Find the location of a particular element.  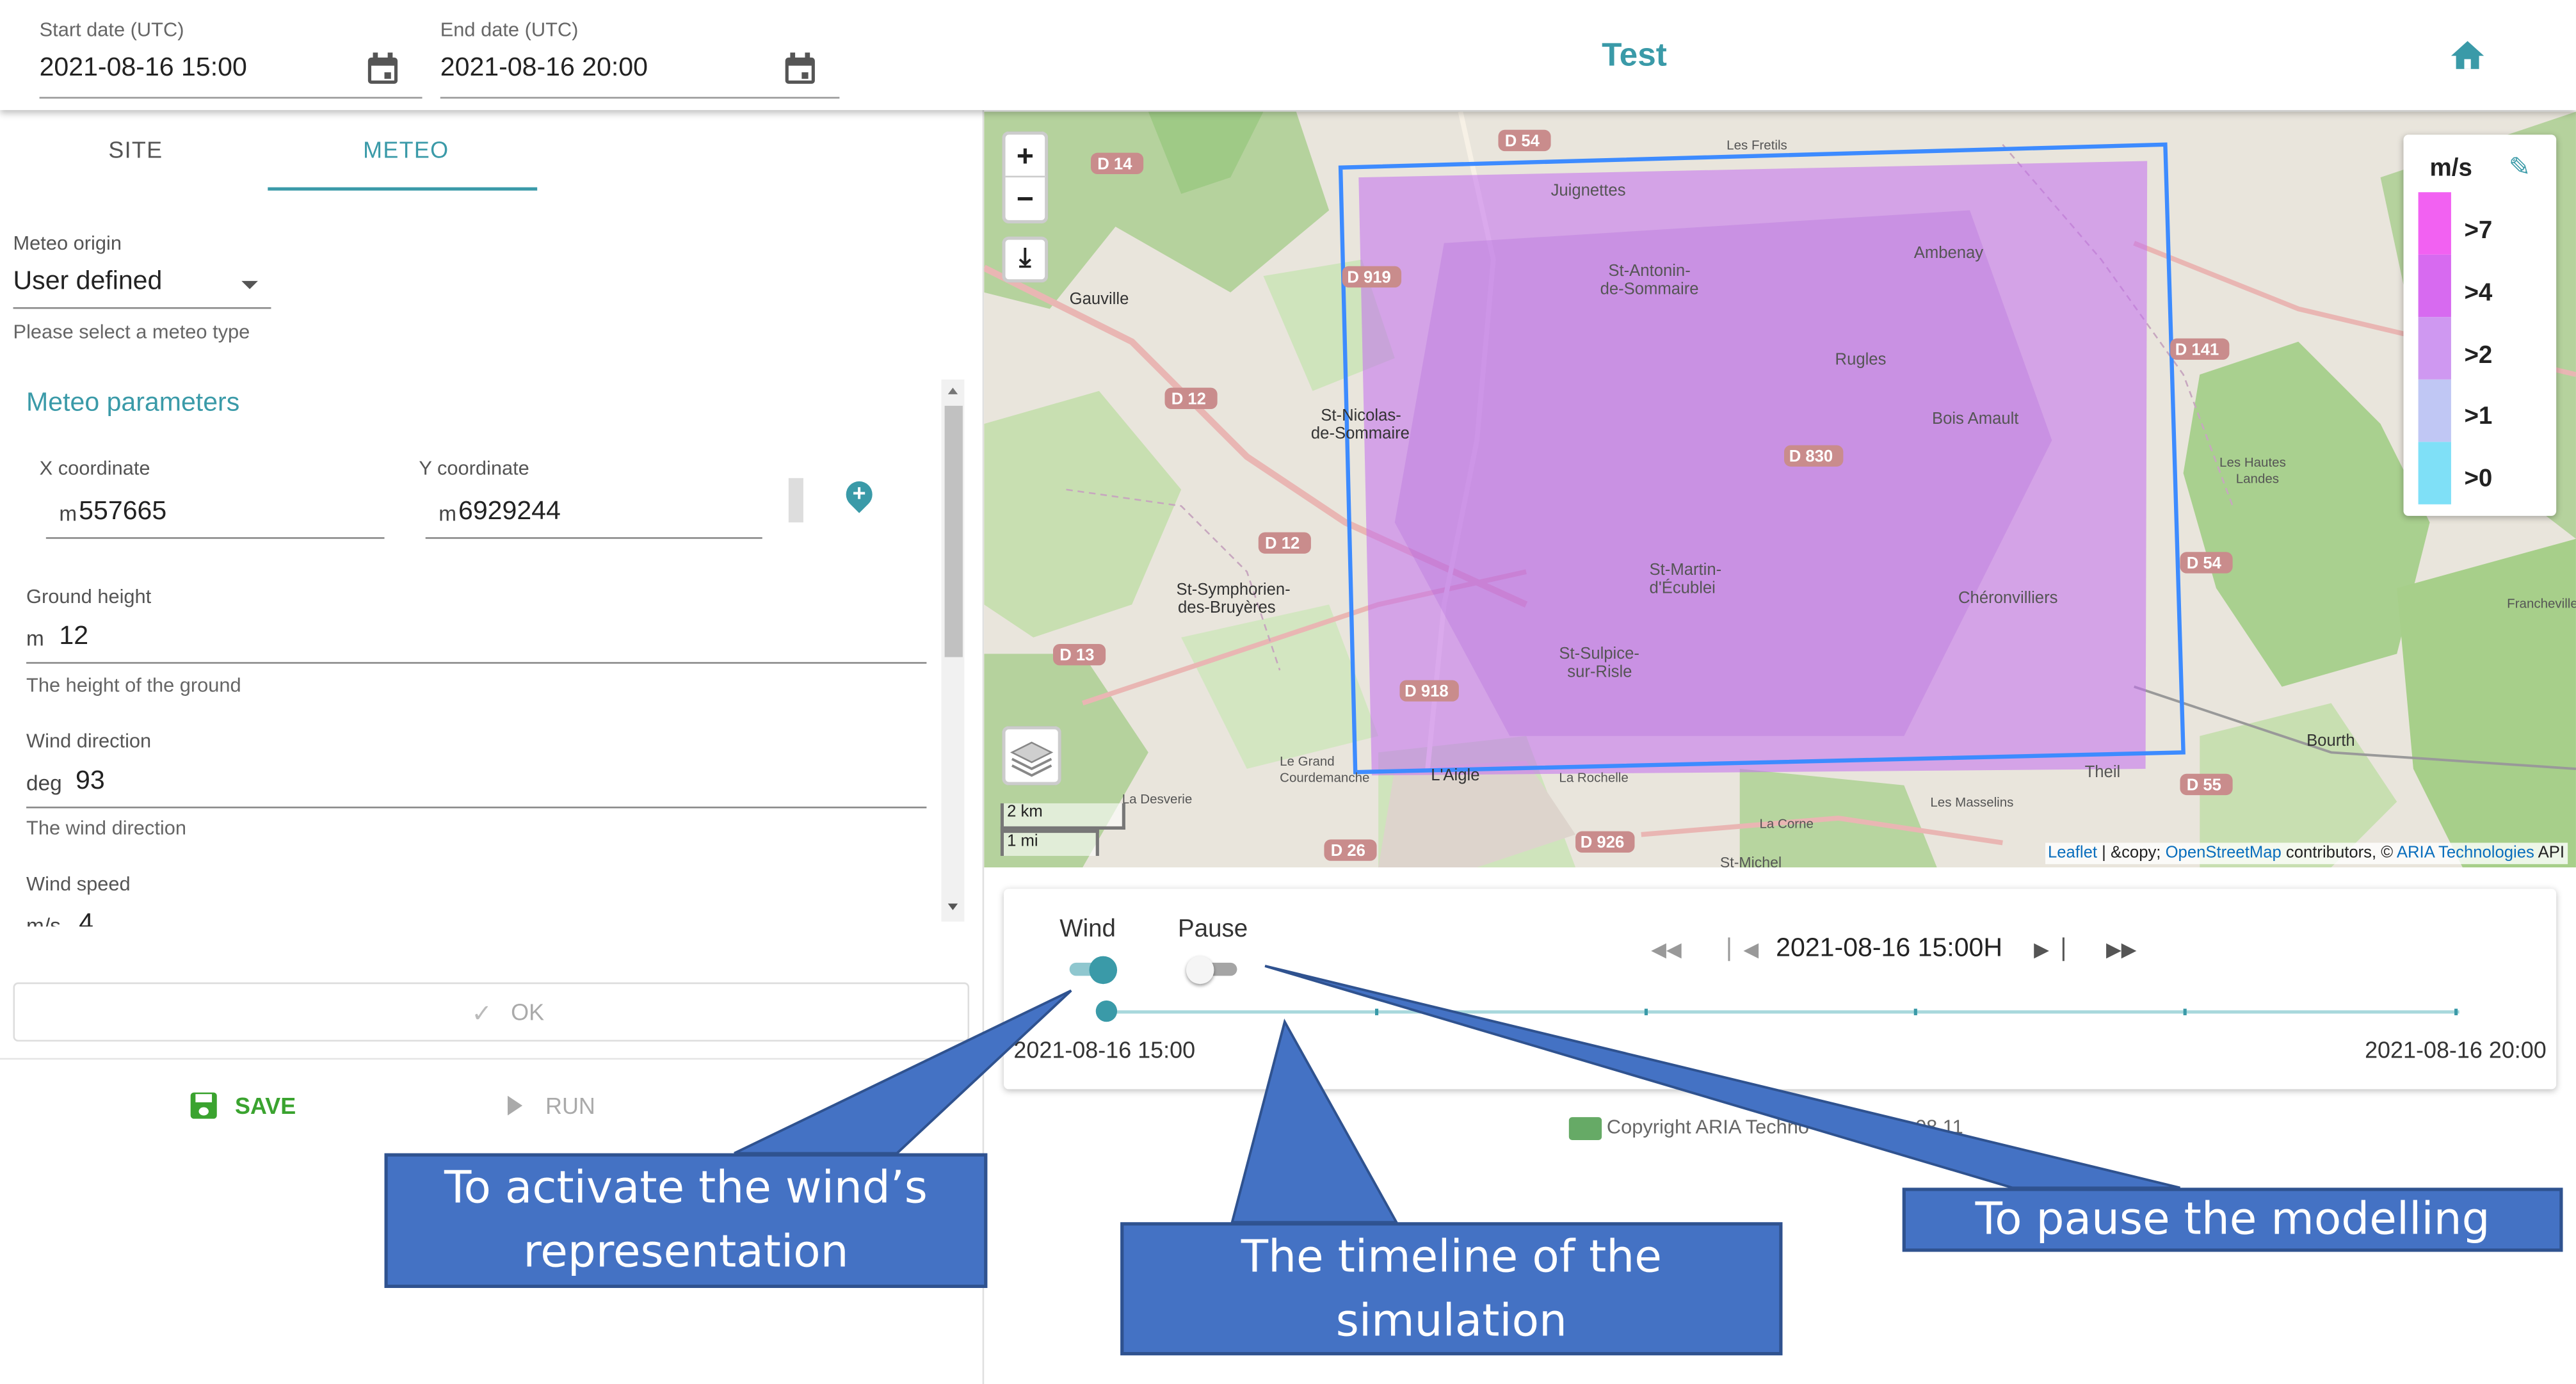

tab-site: SITE is located at coordinates (135, 149).